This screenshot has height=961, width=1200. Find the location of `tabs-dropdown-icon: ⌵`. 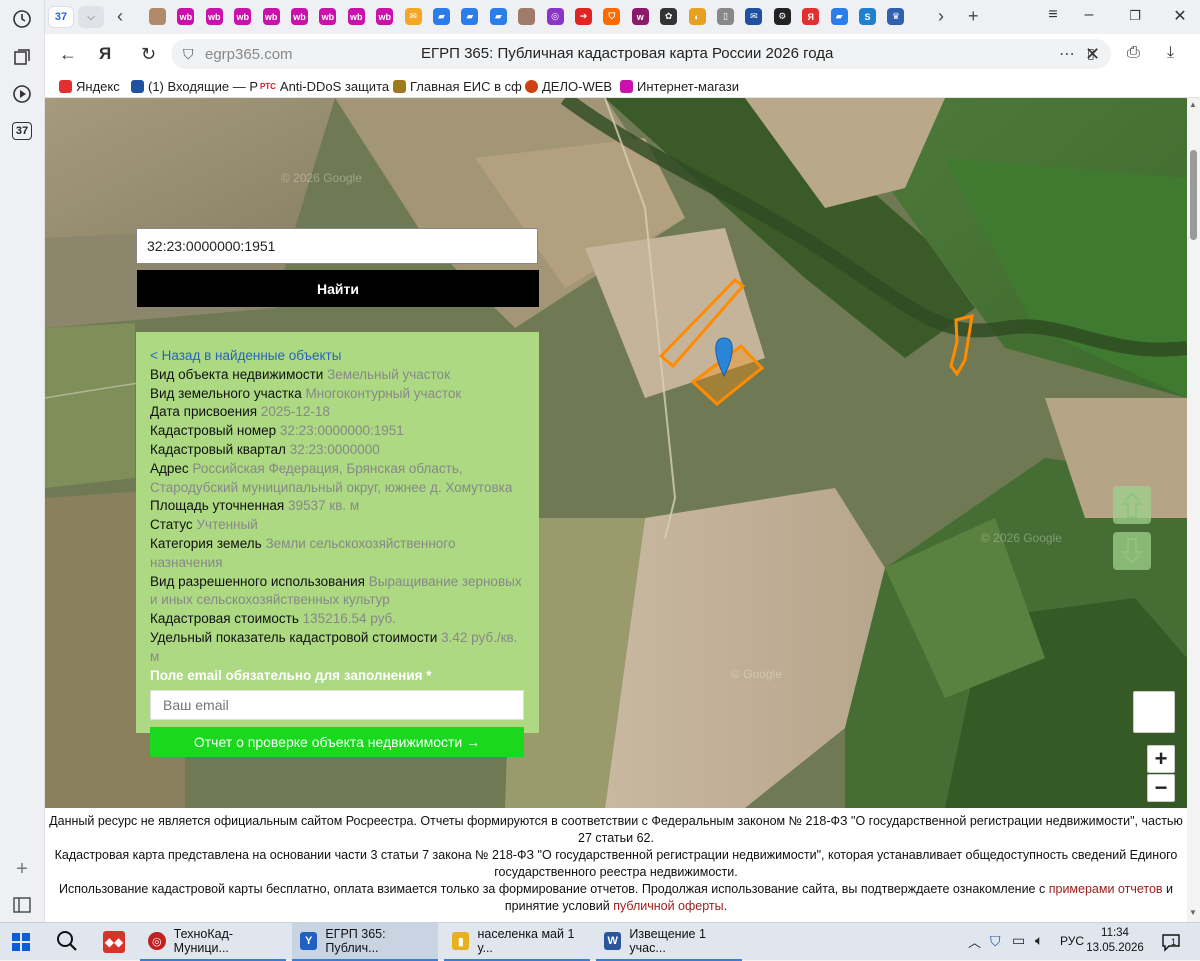

tabs-dropdown-icon: ⌵ is located at coordinates (91, 17).